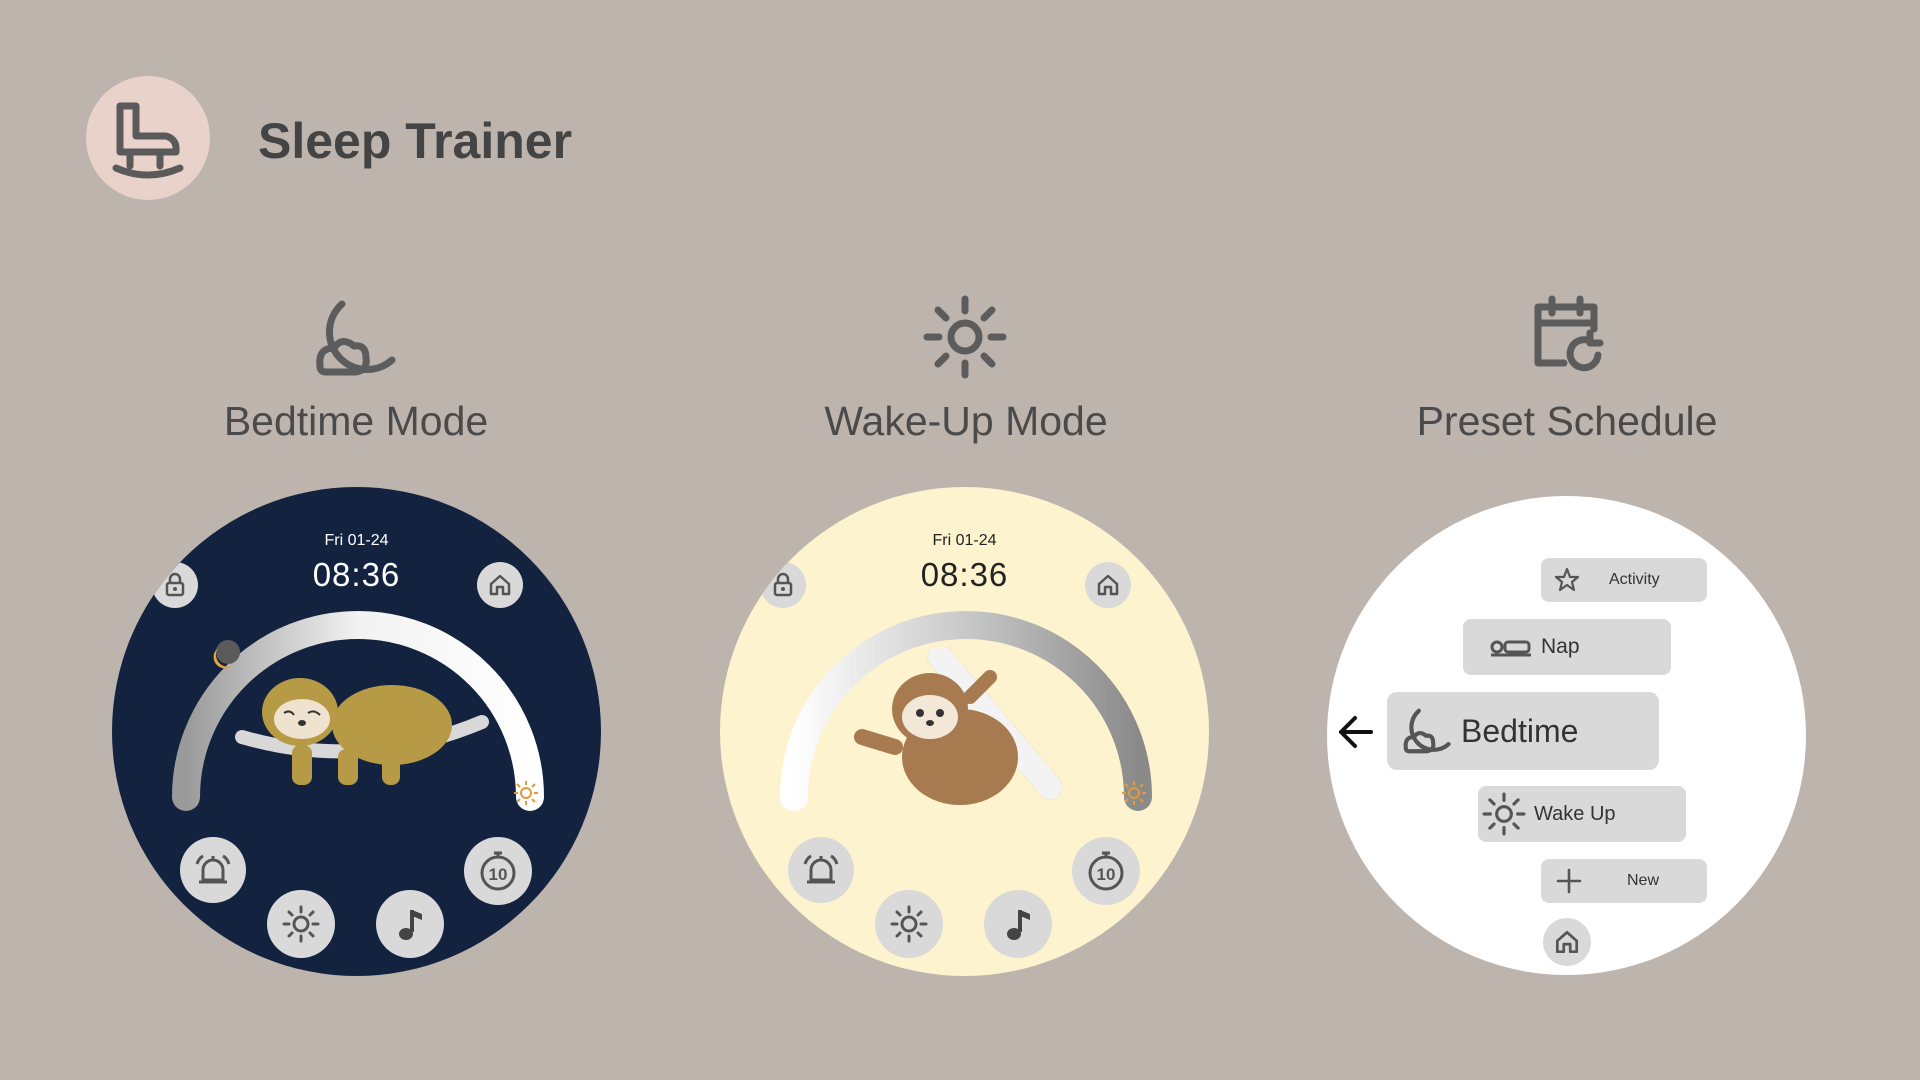 The width and height of the screenshot is (1920, 1080). I want to click on rocking-chair-icon, so click(148, 140).